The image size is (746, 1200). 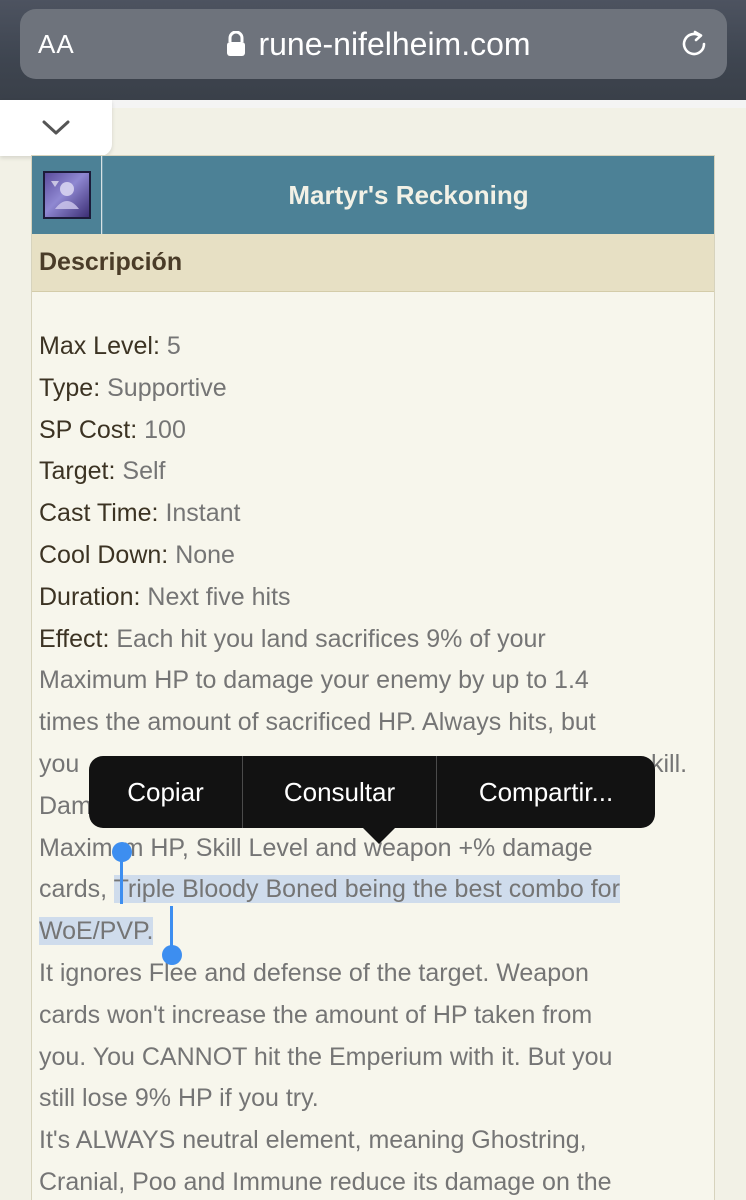 I want to click on effect-line-8: WoE/PVP., so click(x=376, y=932).